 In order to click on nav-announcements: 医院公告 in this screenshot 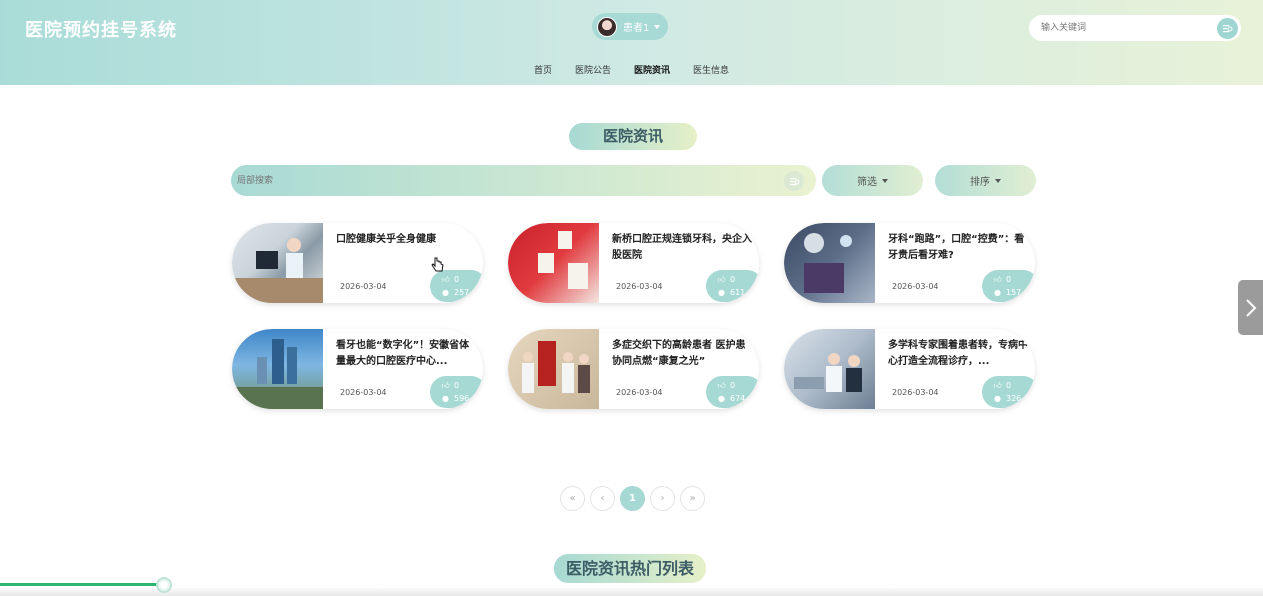, I will do `click(593, 69)`.